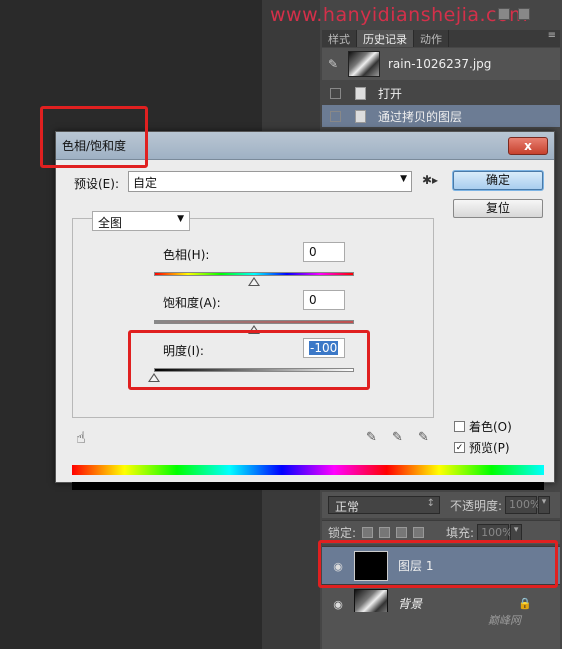 Image resolution: width=562 pixels, height=649 pixels. I want to click on hue-label: 色相(H):, so click(186, 255).